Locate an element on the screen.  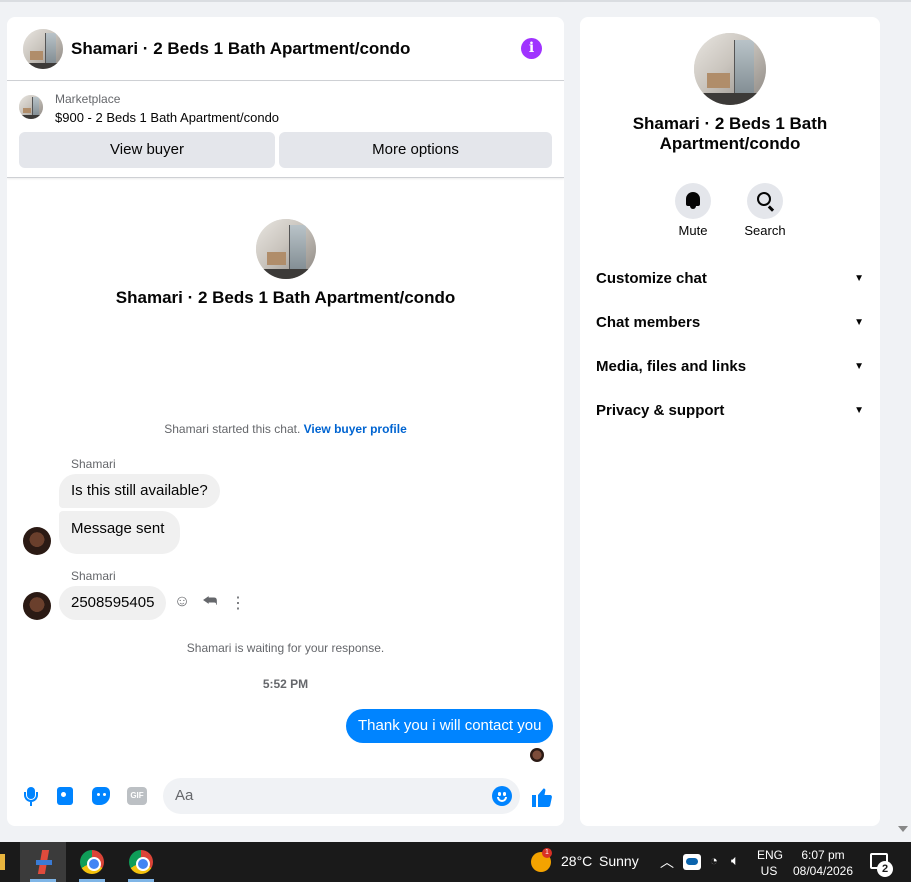
taskbar-app-active is located at coordinates (43, 862).